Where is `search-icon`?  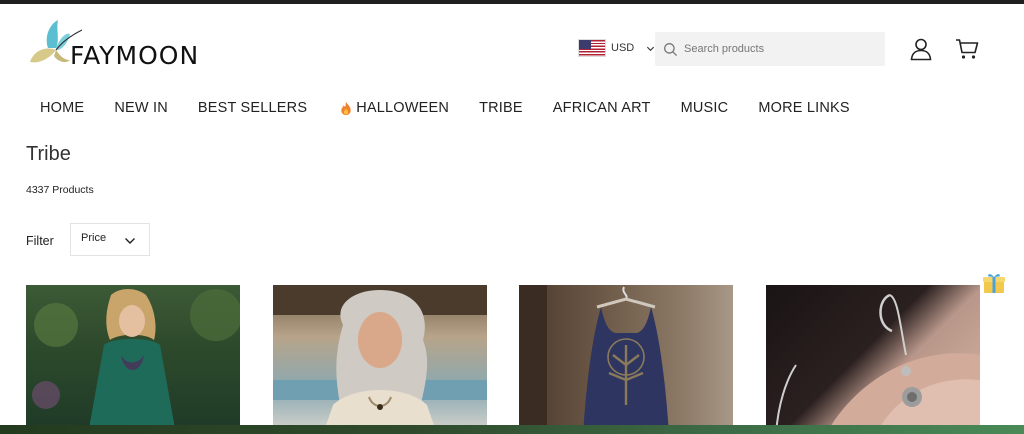
search-icon is located at coordinates (671, 49).